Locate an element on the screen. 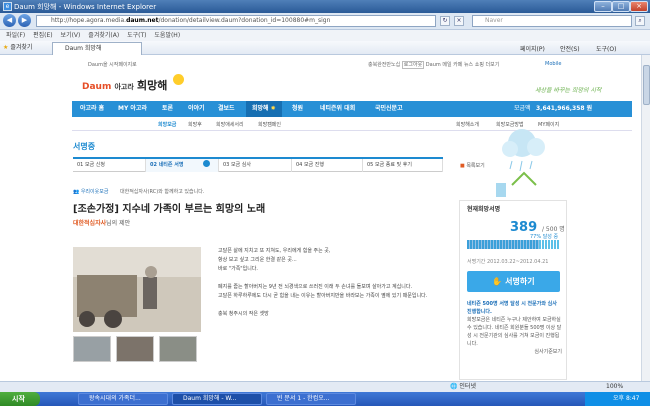 The image size is (650, 406). stop-icon: × is located at coordinates (459, 21).